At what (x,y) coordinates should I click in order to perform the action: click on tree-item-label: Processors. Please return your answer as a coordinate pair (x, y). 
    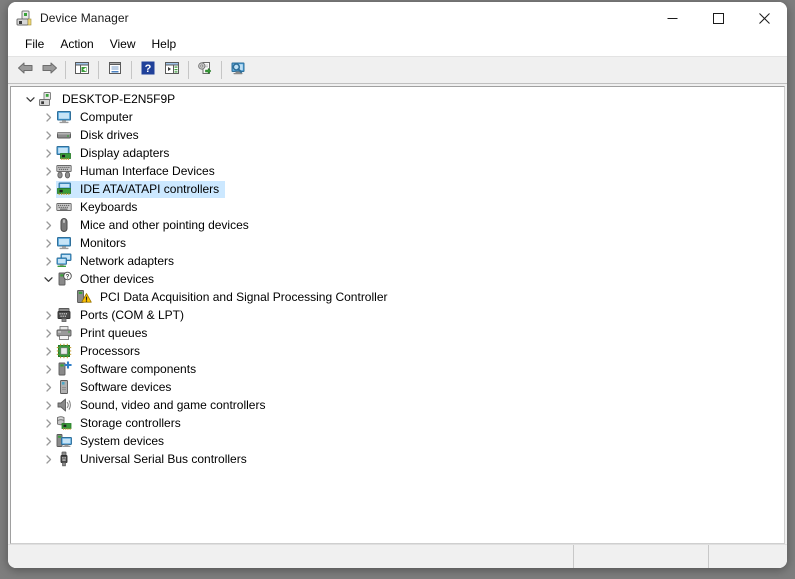
    Looking at the image, I should click on (110, 350).